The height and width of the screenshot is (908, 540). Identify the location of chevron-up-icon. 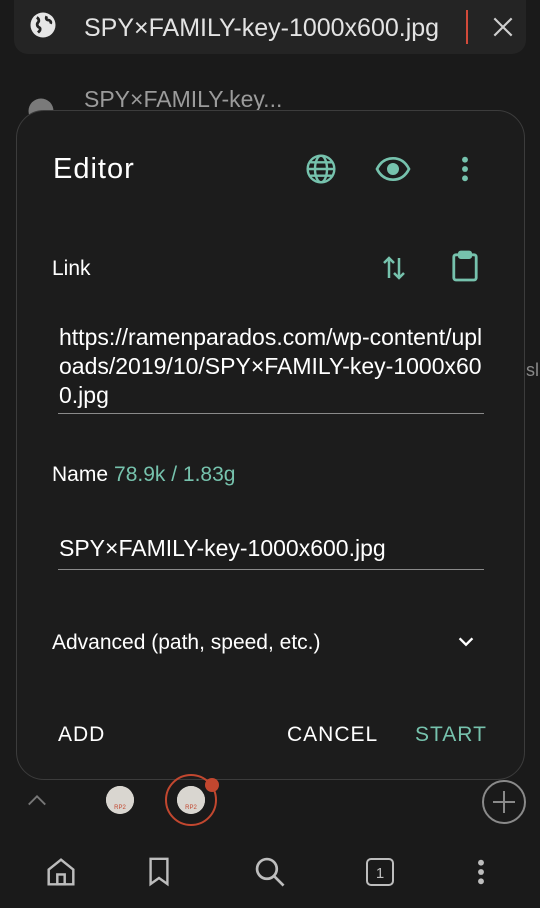
(37, 800).